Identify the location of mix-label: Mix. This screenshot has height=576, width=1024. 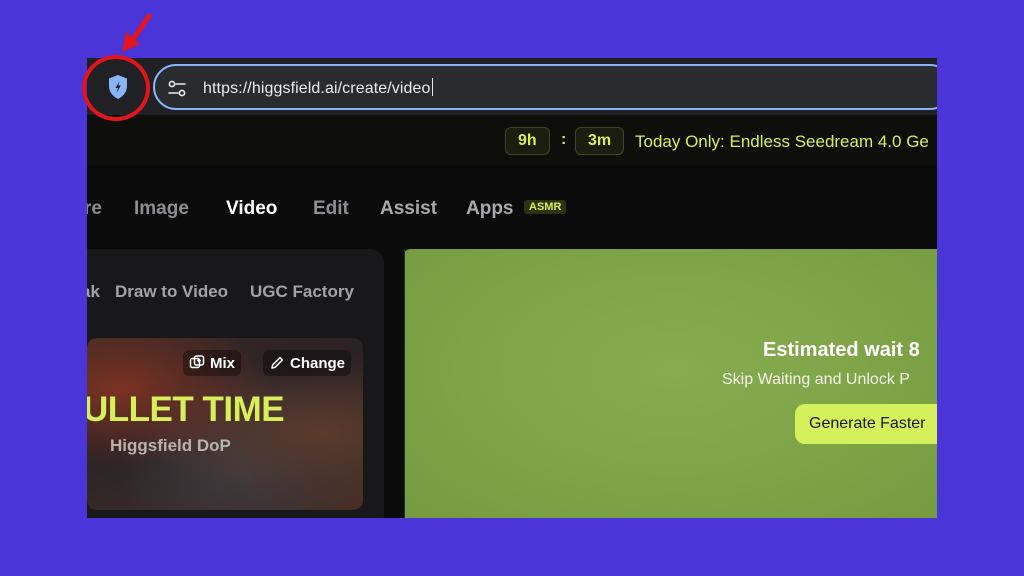
(223, 363).